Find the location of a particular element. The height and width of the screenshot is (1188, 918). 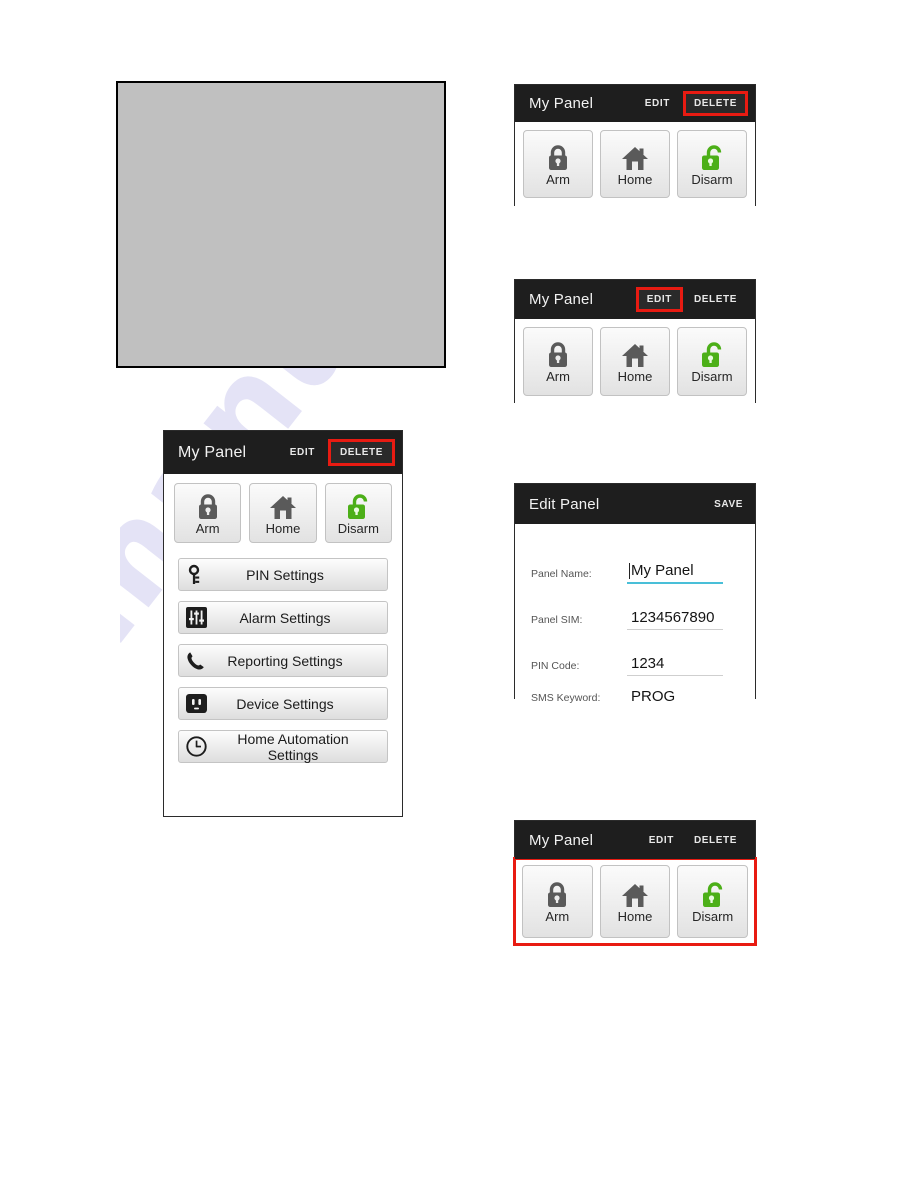

panel-name-input: My Panel is located at coordinates (675, 573).